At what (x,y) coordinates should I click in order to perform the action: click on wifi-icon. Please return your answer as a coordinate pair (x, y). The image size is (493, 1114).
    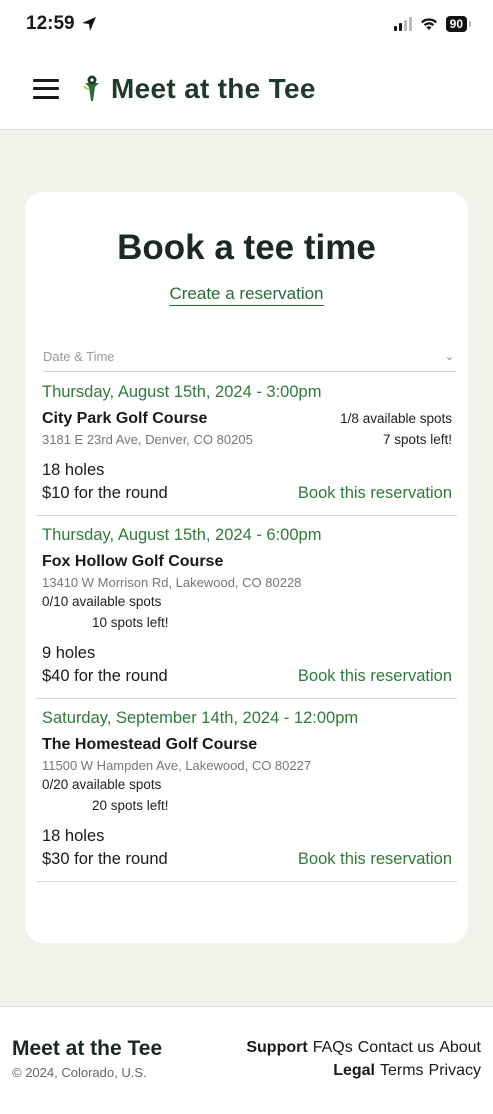
    Looking at the image, I should click on (428, 24).